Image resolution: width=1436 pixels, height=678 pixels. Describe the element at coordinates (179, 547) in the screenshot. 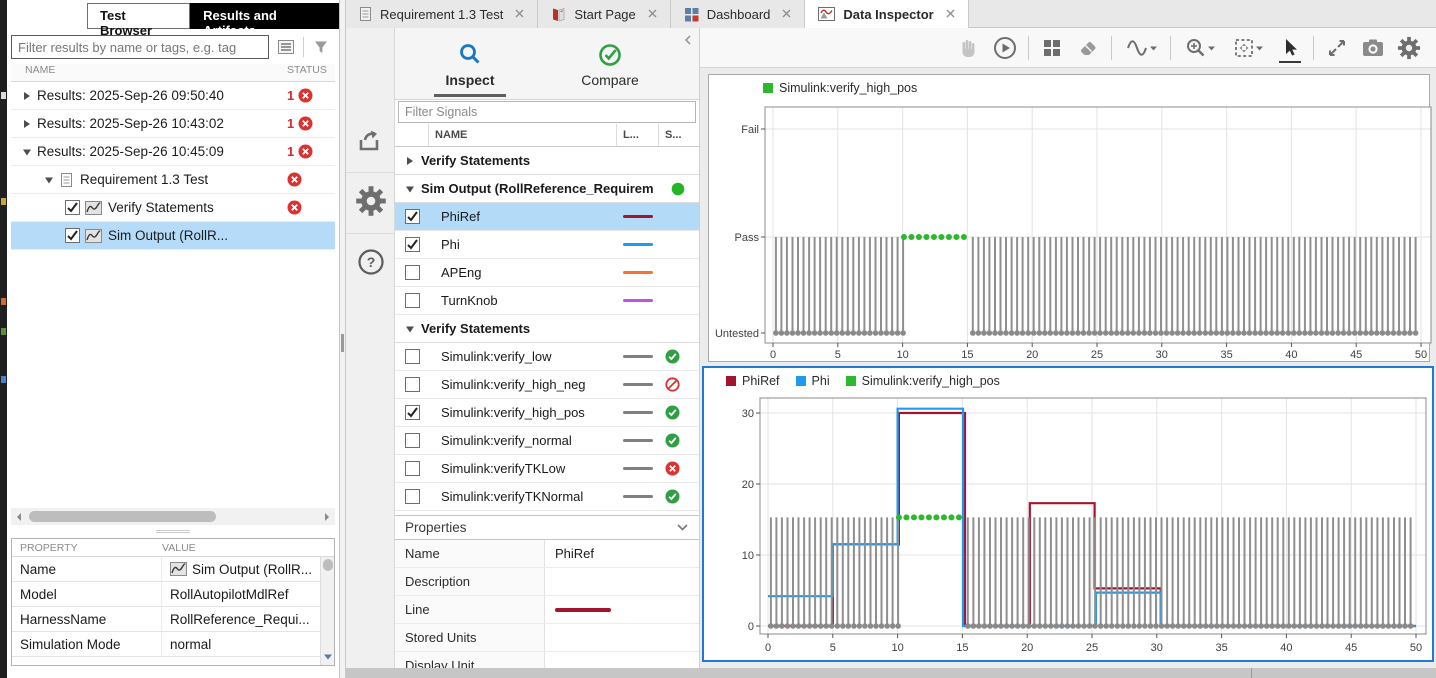

I see `column-header-value: VALUE` at that location.